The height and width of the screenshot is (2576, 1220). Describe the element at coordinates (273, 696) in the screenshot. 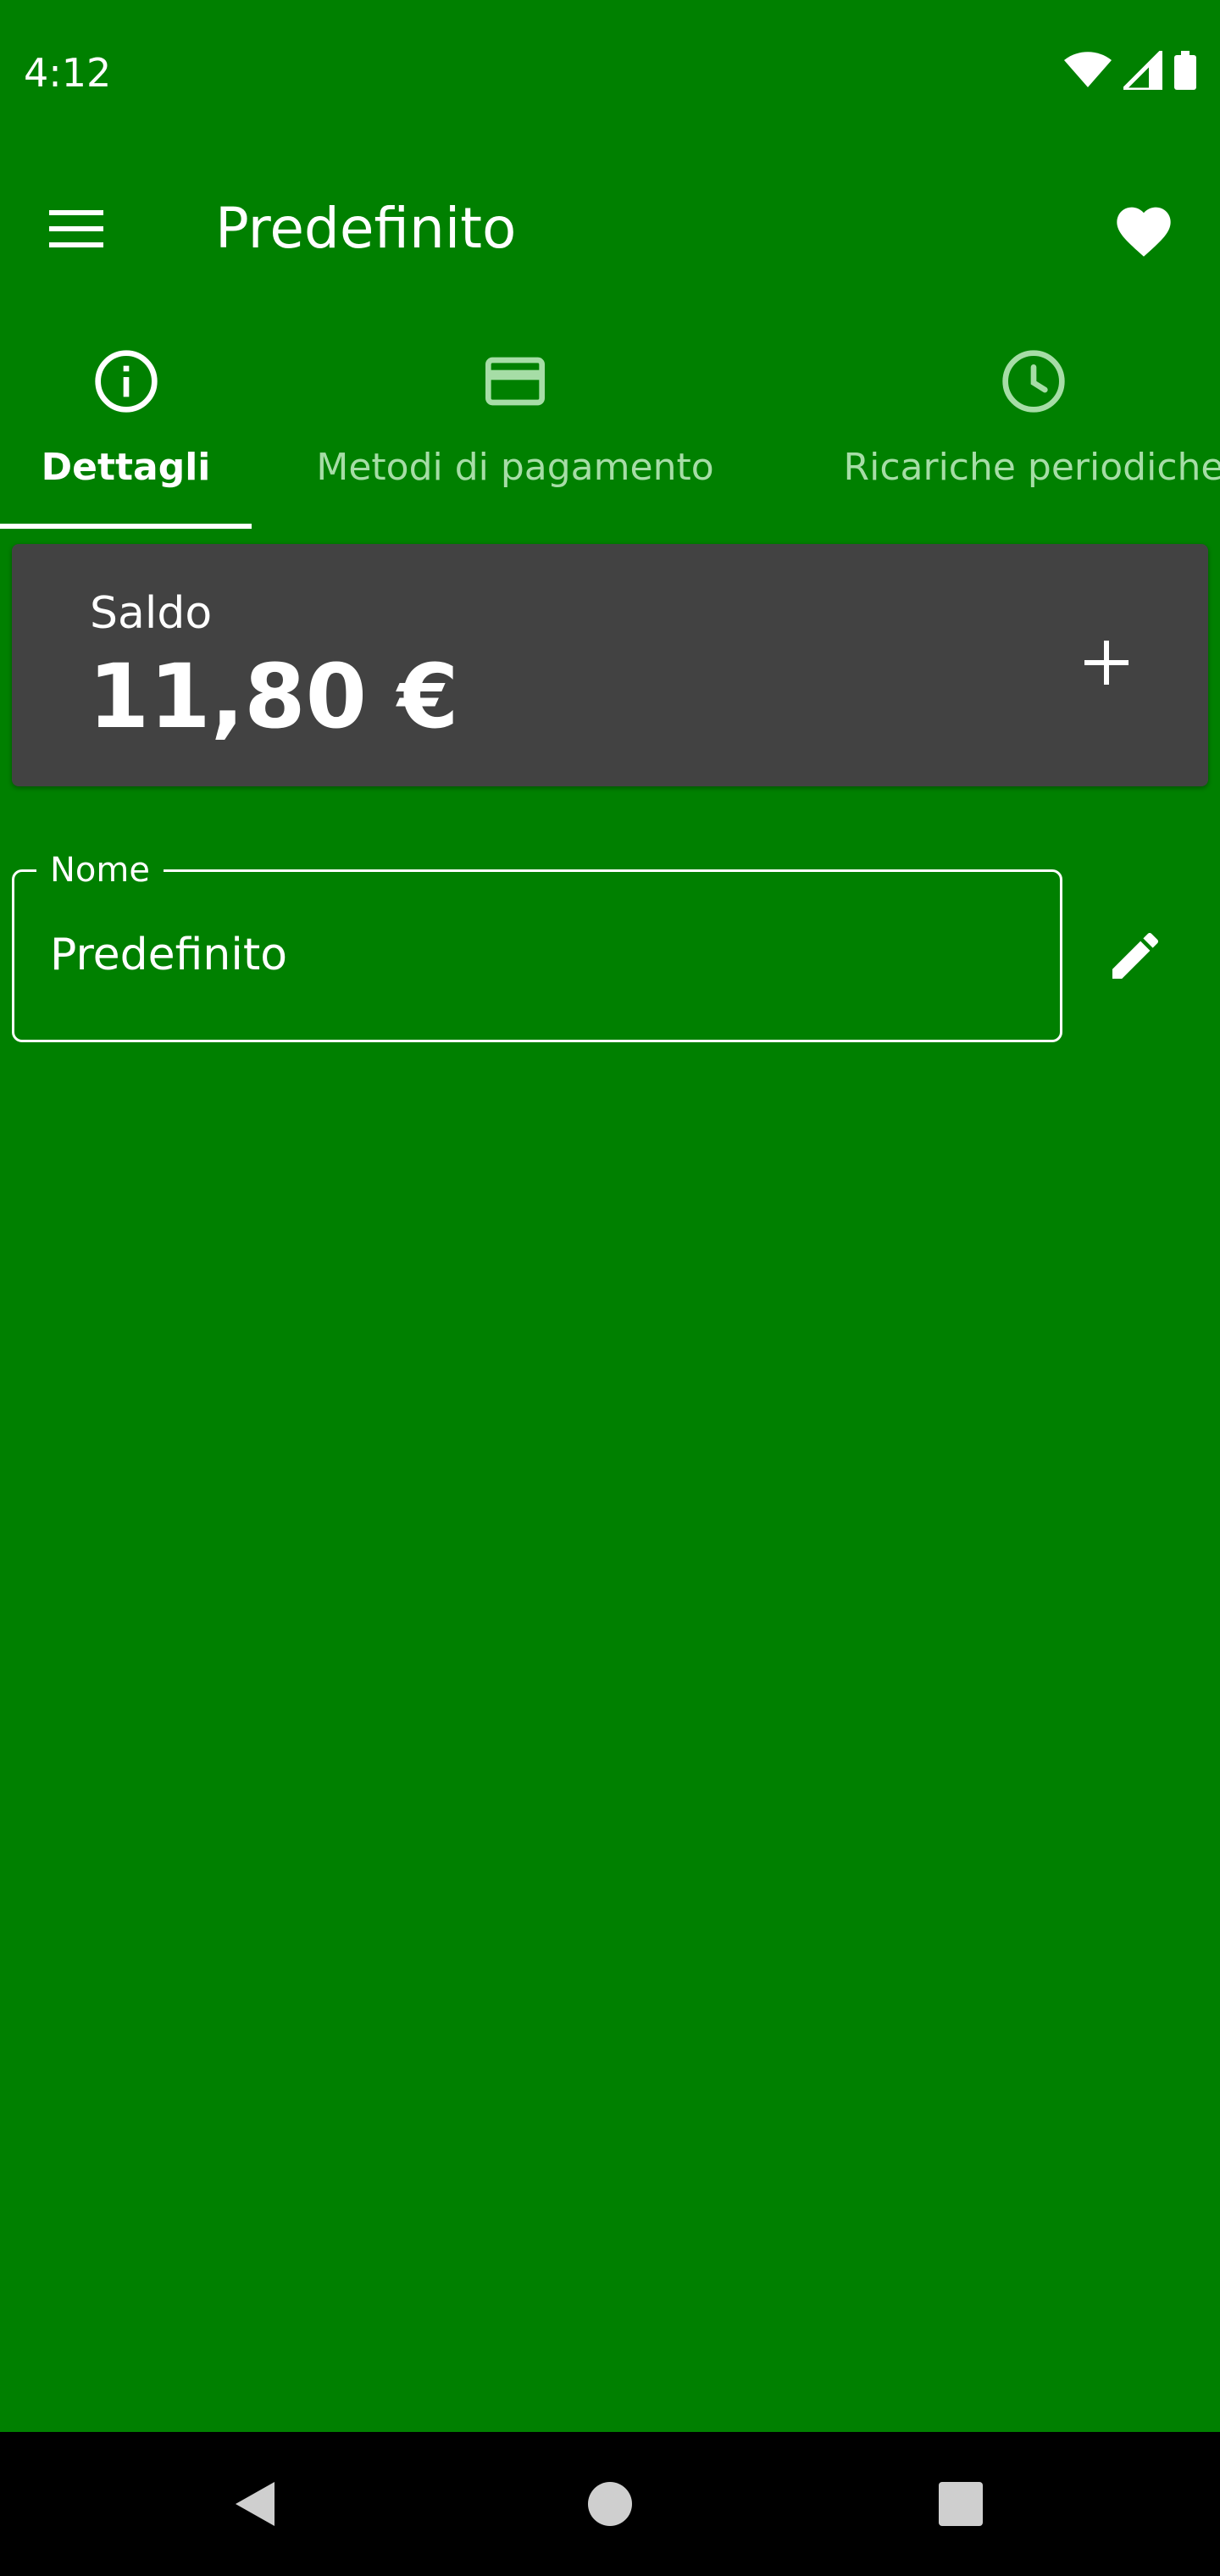

I see `balance-value: 11,80 €` at that location.